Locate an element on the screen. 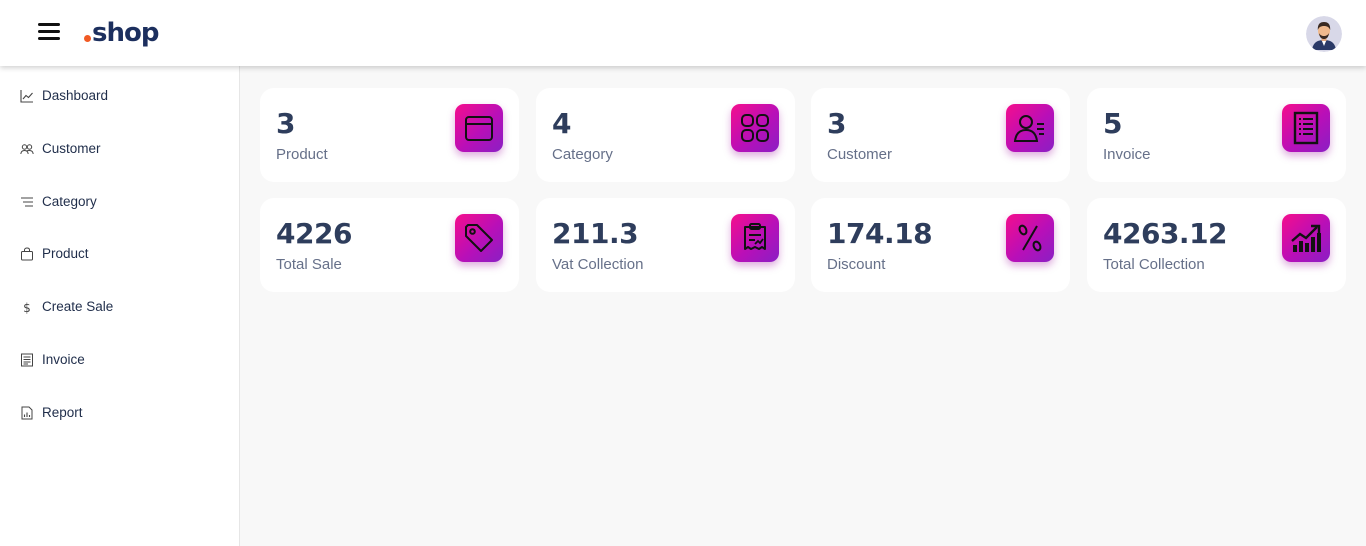 The height and width of the screenshot is (546, 1366). sidebar-item-label: Invoice is located at coordinates (63, 359).